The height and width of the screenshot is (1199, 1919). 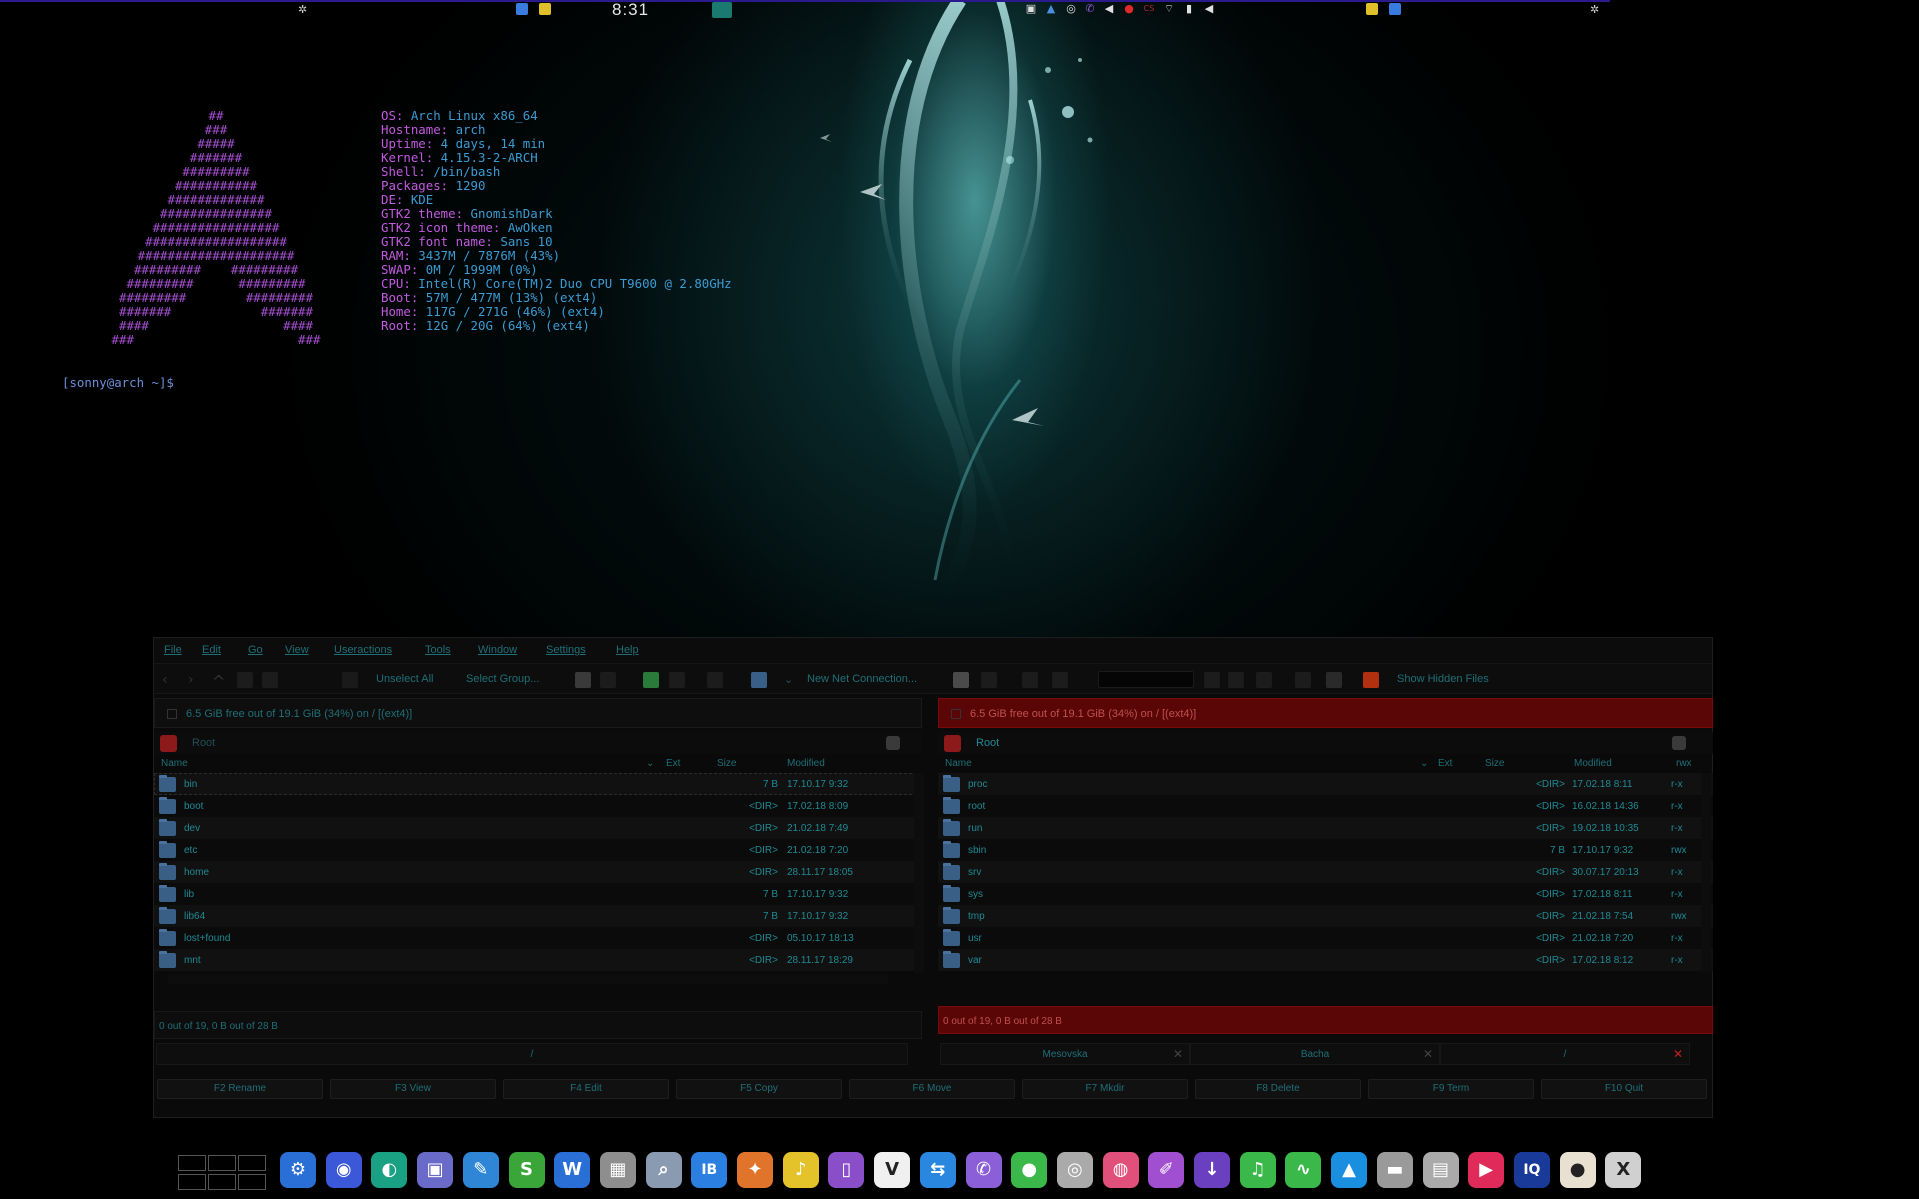 What do you see at coordinates (1325, 894) in the screenshot?
I see `table-row: sys <DIR> 17.02.18 8:11 r-x` at bounding box center [1325, 894].